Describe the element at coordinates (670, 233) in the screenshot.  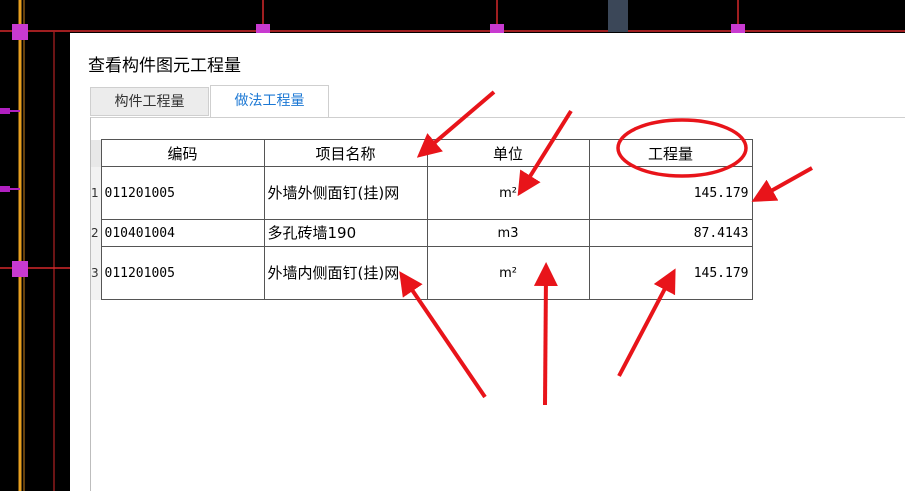
I see `cell-quantity: 87.4143` at that location.